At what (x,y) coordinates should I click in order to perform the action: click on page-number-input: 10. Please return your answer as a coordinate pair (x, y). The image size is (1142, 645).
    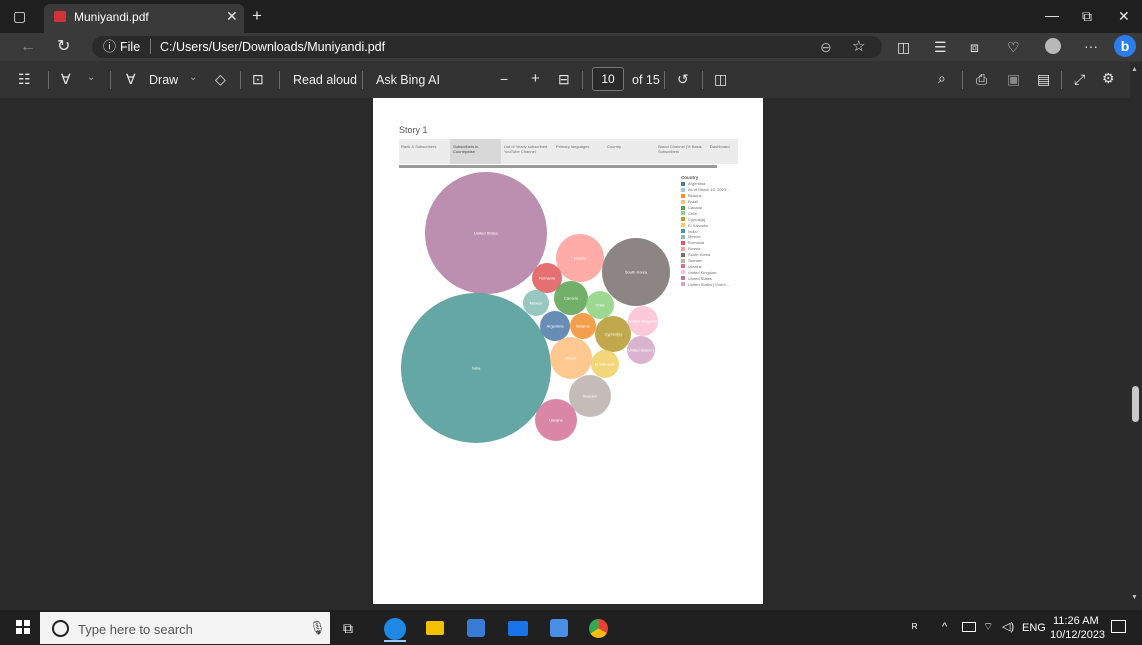
    Looking at the image, I should click on (608, 79).